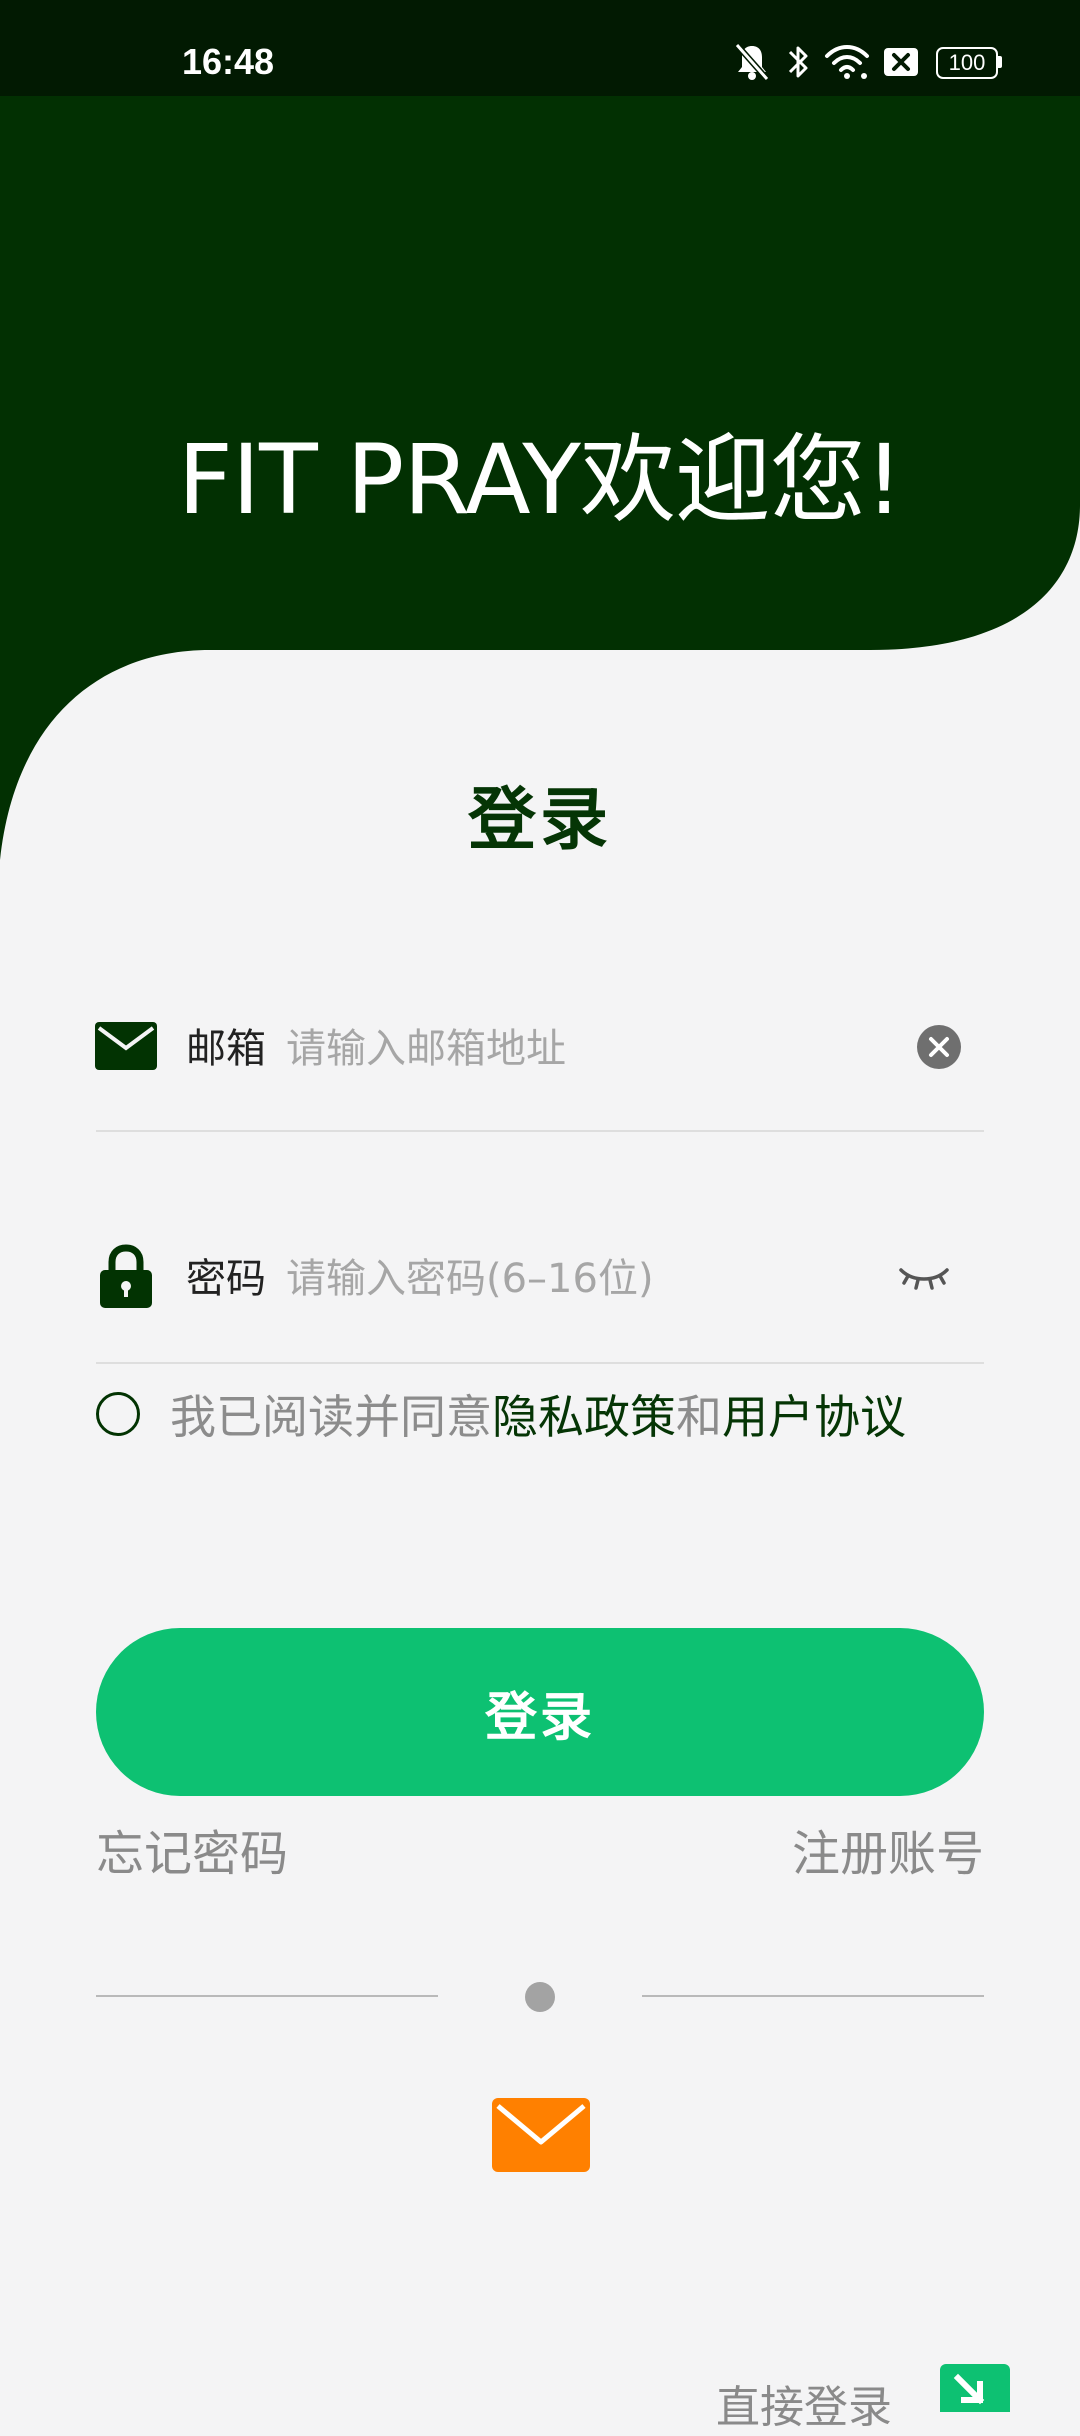  What do you see at coordinates (901, 62) in the screenshot?
I see `close-box-icon` at bounding box center [901, 62].